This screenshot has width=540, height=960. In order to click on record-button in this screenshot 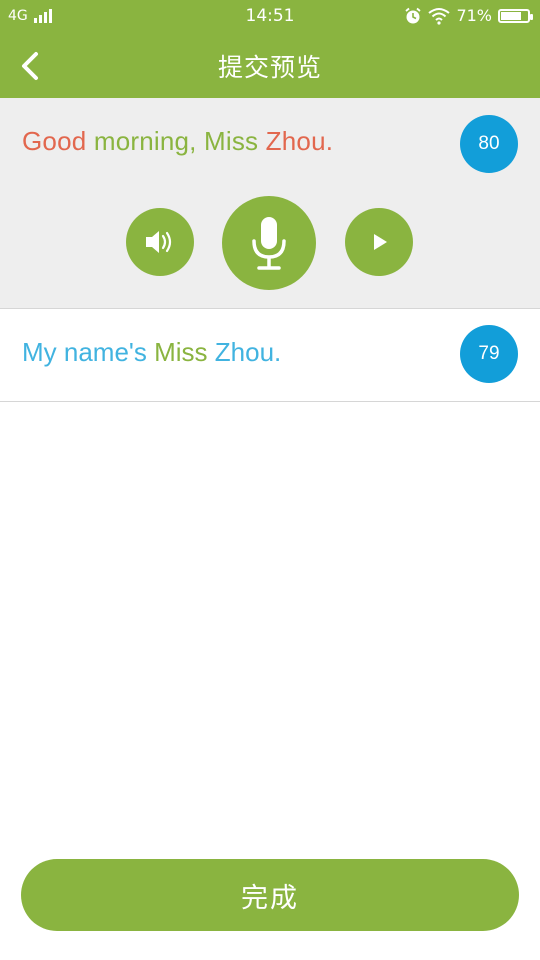, I will do `click(269, 243)`.